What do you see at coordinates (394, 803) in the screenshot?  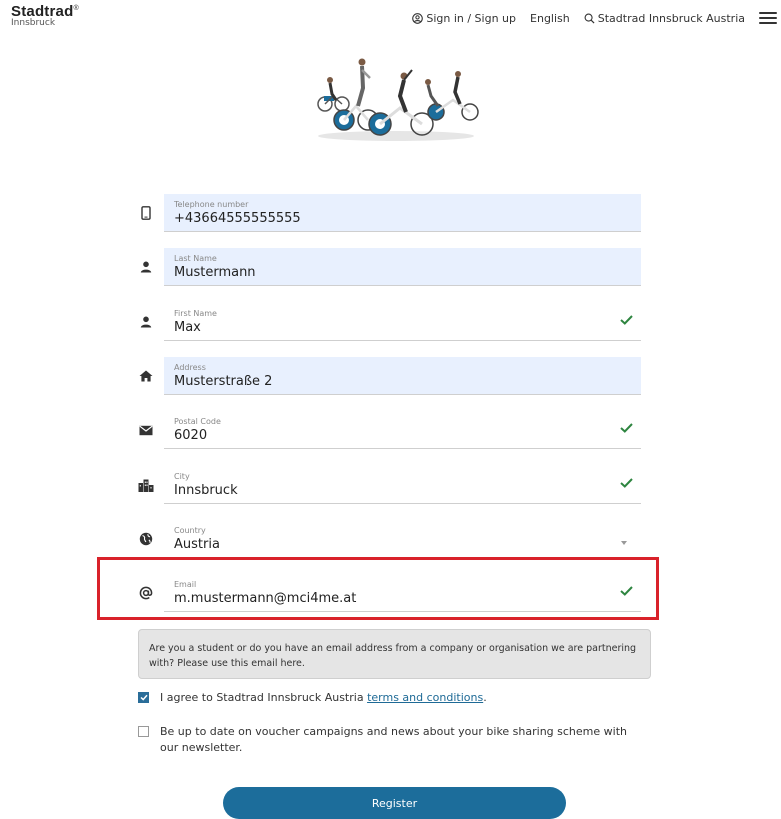 I see `register-button: Register` at bounding box center [394, 803].